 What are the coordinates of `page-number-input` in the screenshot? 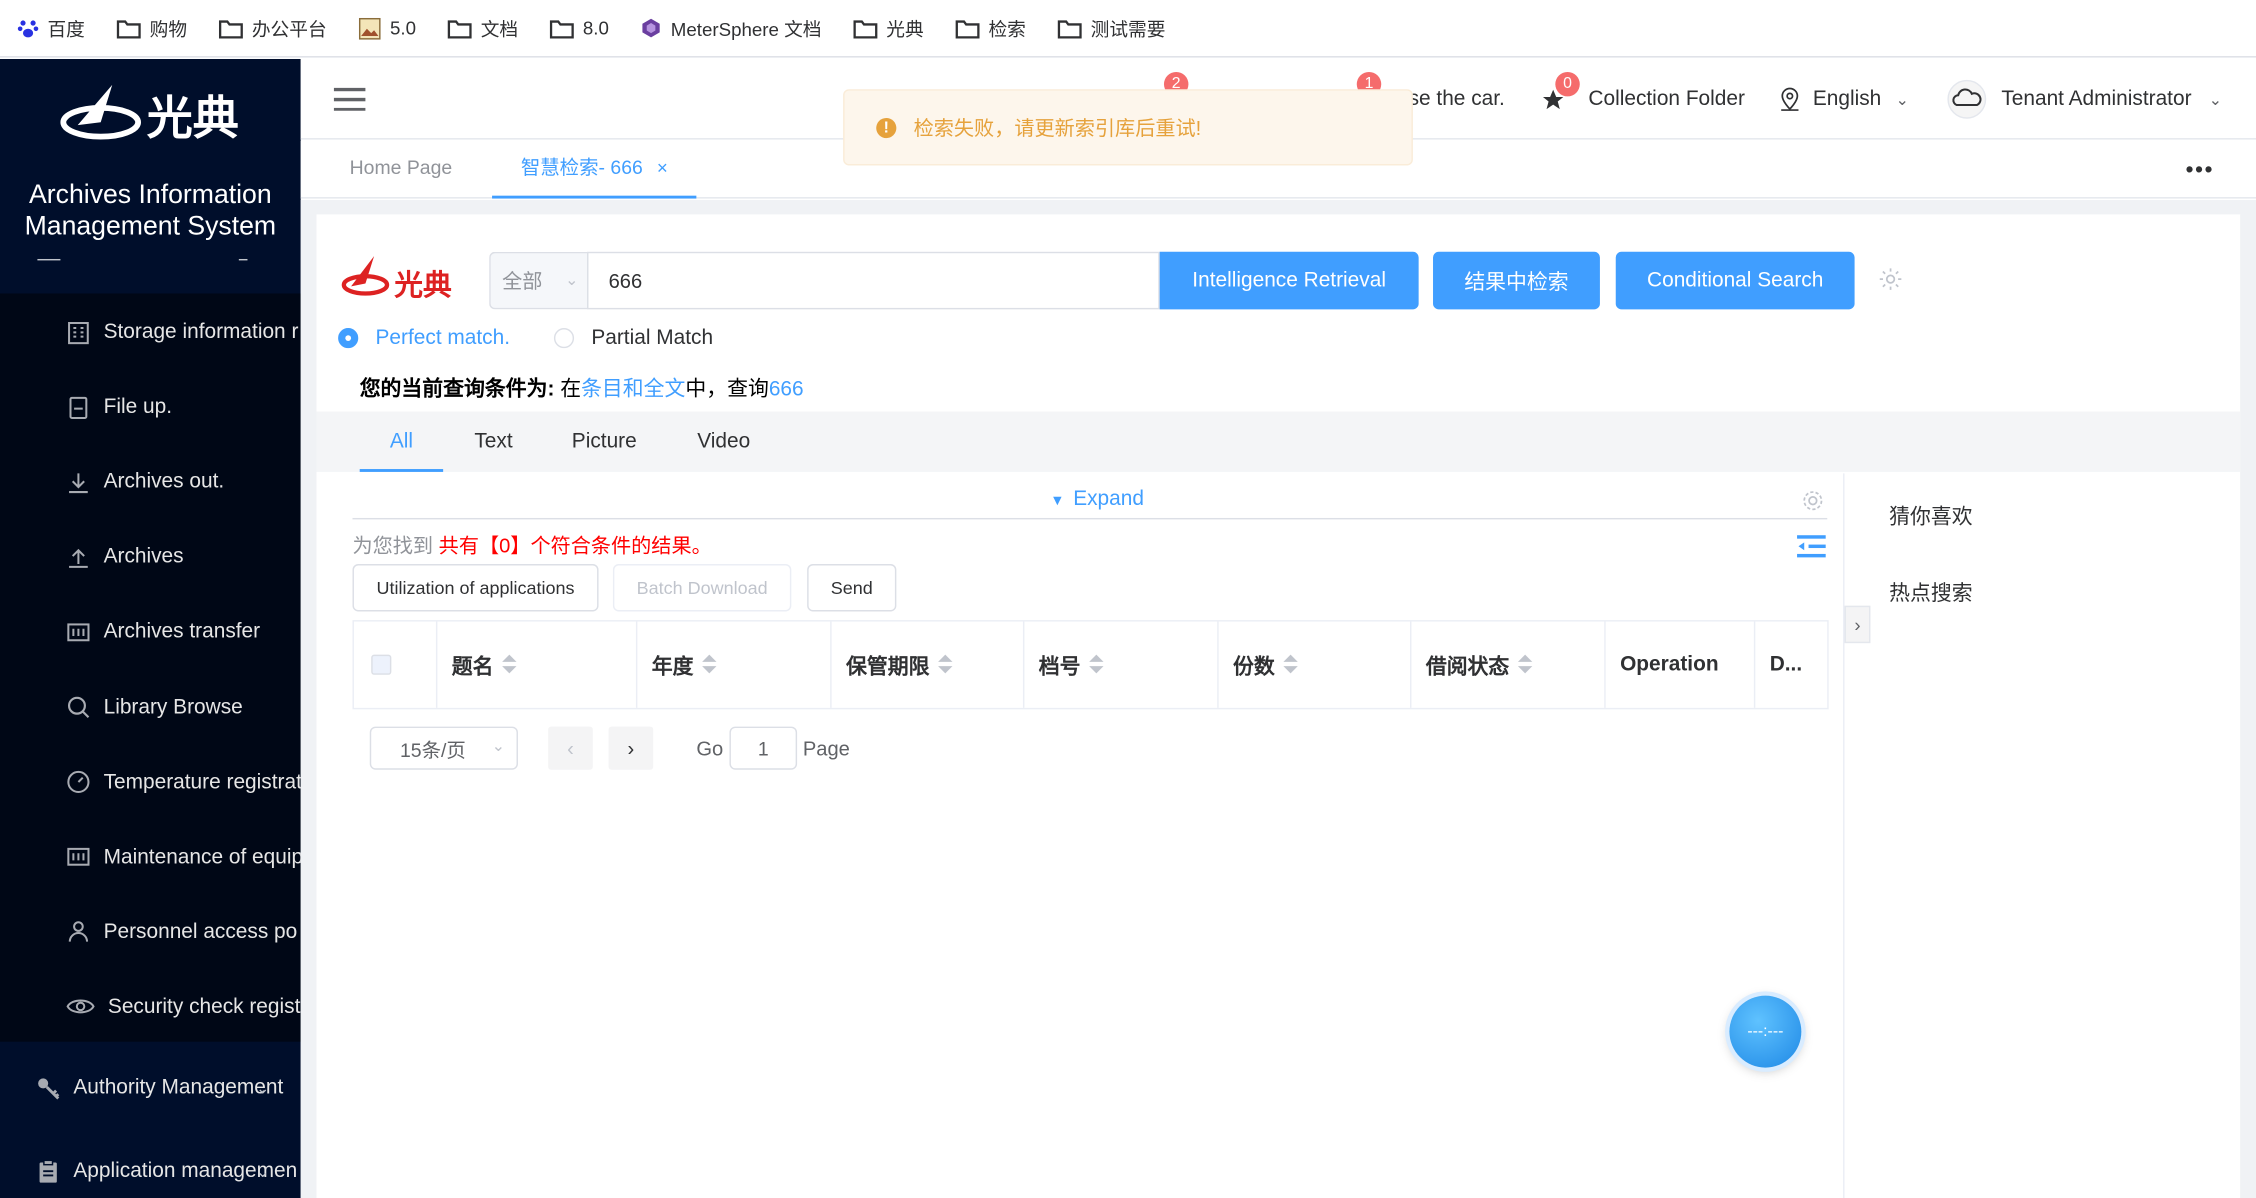 It's located at (763, 748).